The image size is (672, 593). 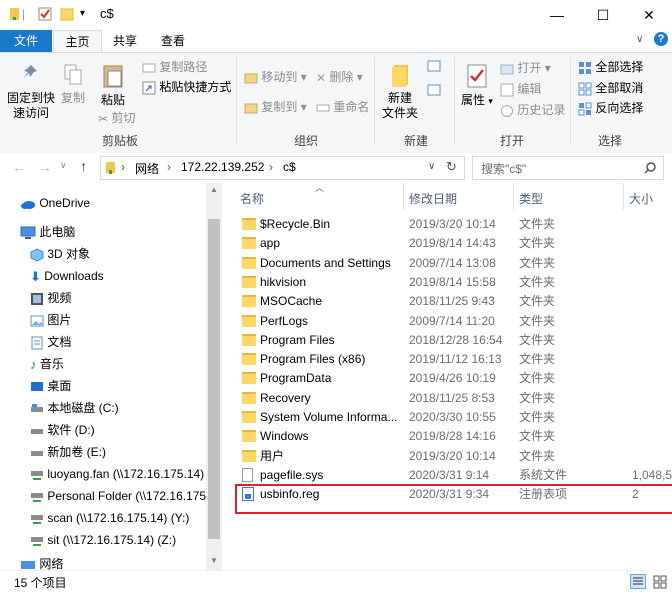 What do you see at coordinates (55, 203) in the screenshot?
I see `nav-item-onedrive: OneDrive` at bounding box center [55, 203].